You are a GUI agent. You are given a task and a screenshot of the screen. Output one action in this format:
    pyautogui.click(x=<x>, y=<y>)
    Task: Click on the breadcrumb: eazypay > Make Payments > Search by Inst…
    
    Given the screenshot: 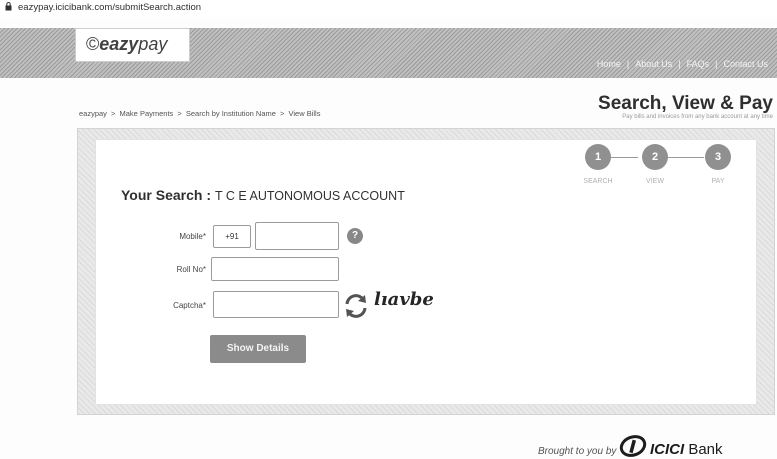 What is the action you would take?
    pyautogui.click(x=199, y=113)
    